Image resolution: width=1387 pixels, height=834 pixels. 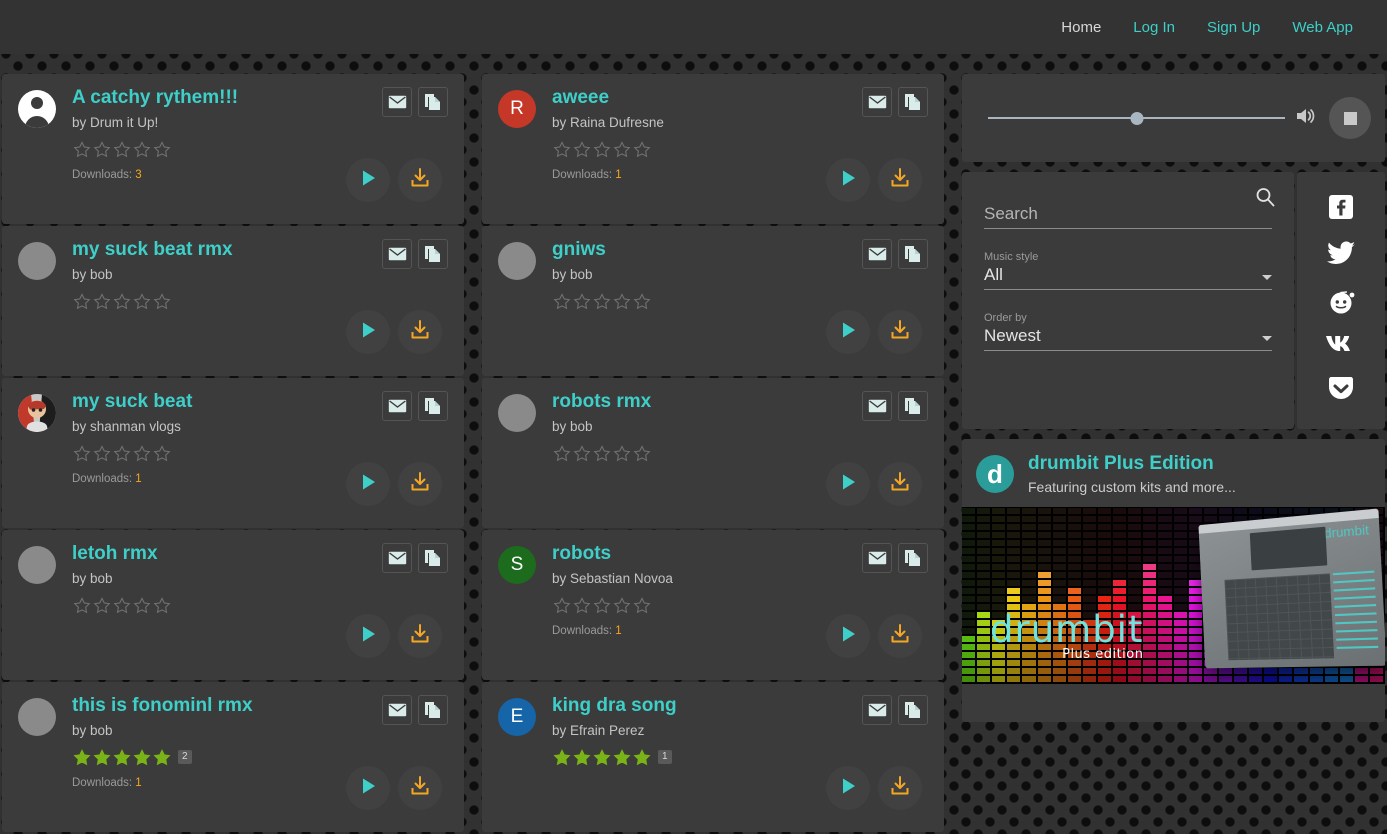 I want to click on vk-icon, so click(x=1341, y=346).